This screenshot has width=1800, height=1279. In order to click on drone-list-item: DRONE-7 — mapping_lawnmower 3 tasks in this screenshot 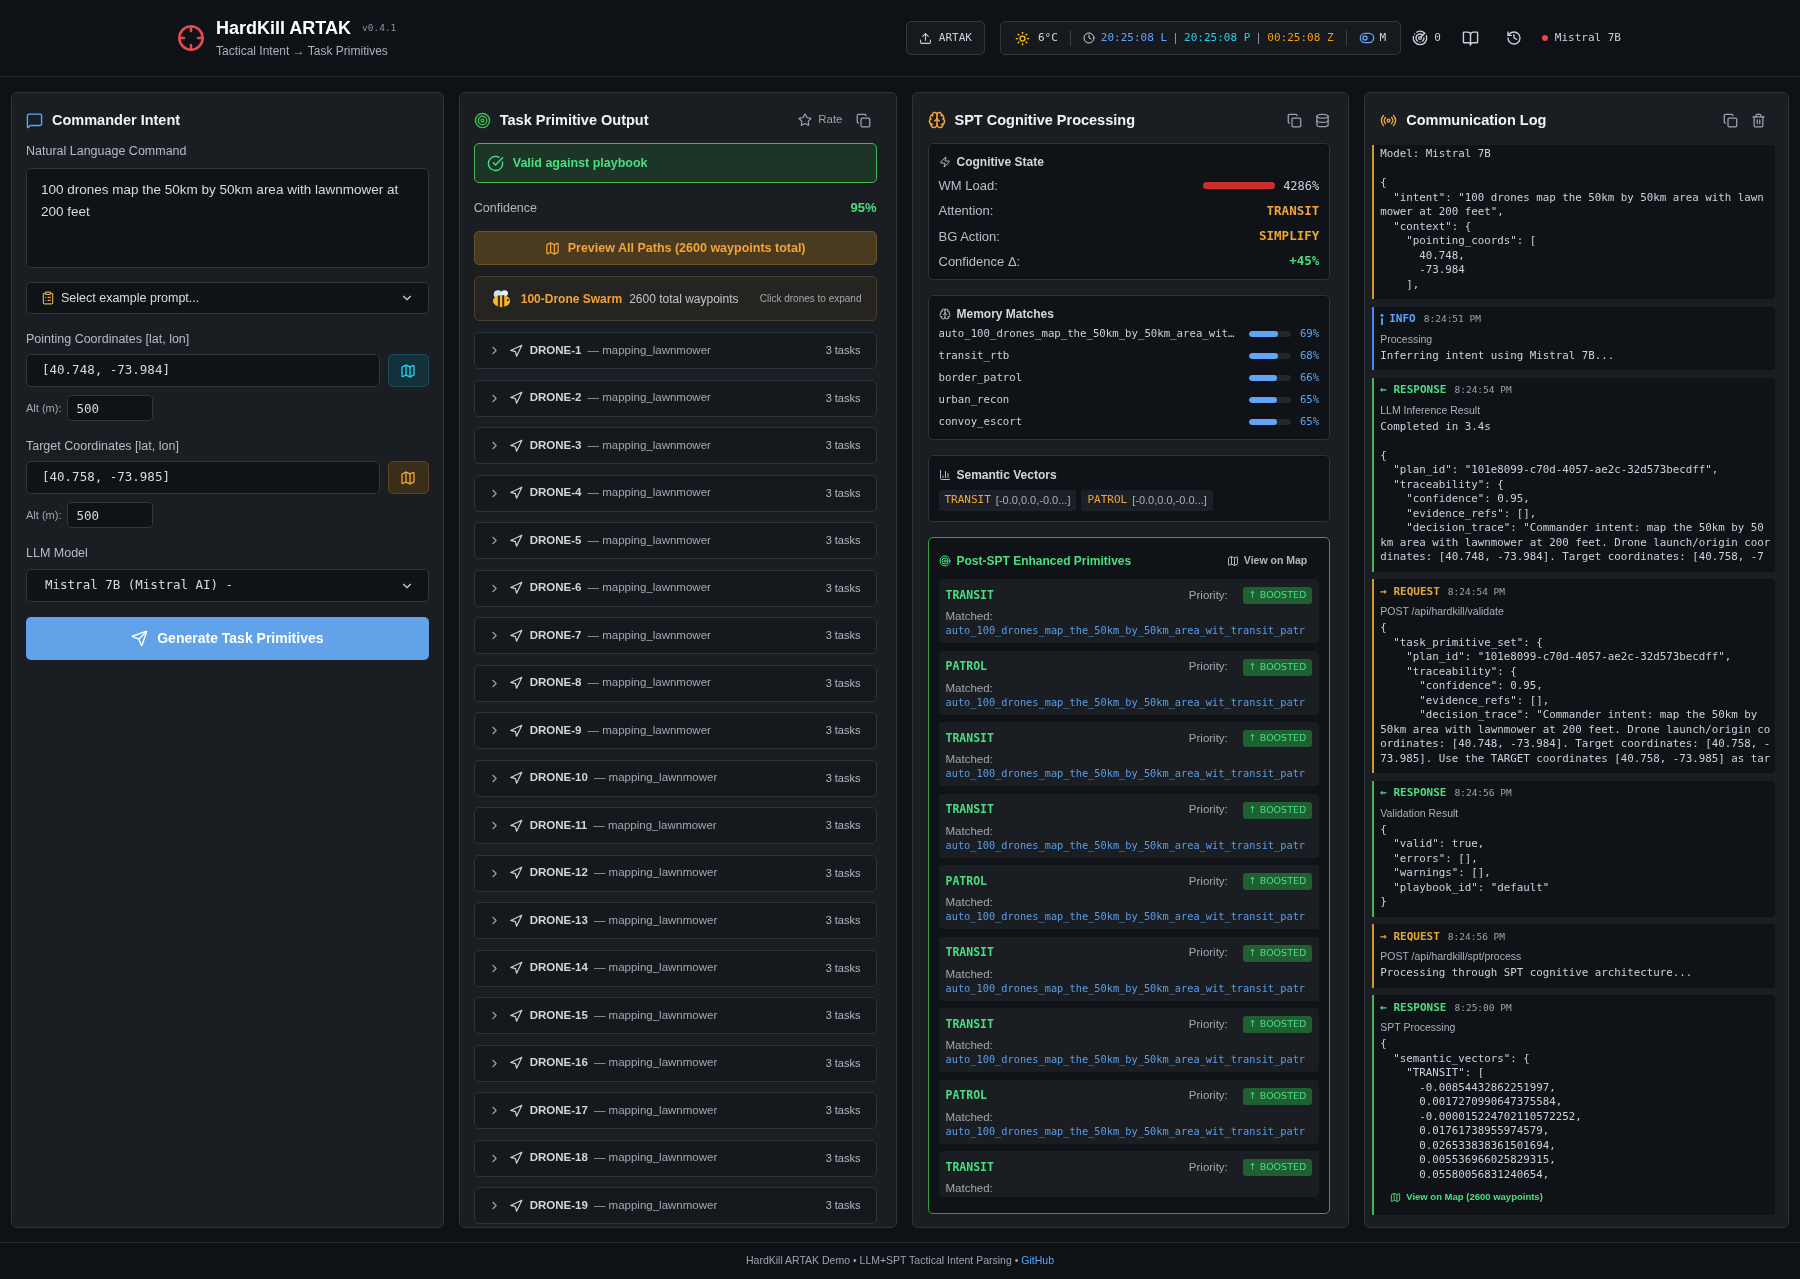, I will do `click(675, 635)`.